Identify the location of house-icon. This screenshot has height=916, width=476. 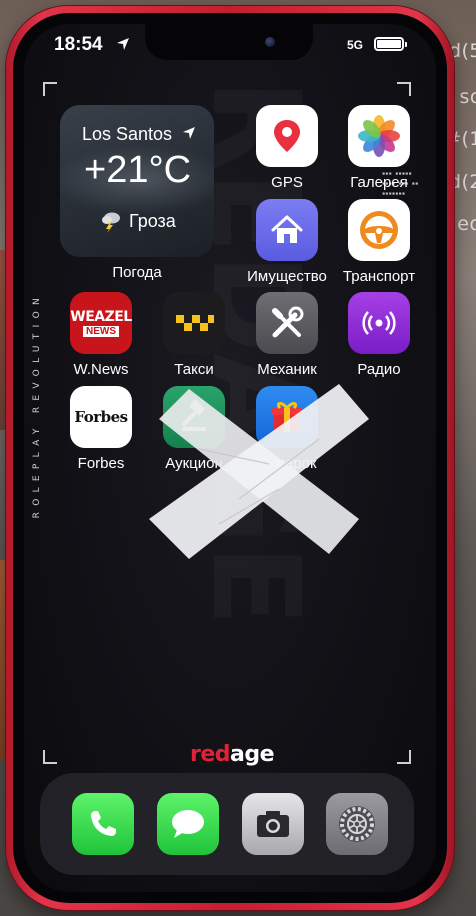
(287, 230).